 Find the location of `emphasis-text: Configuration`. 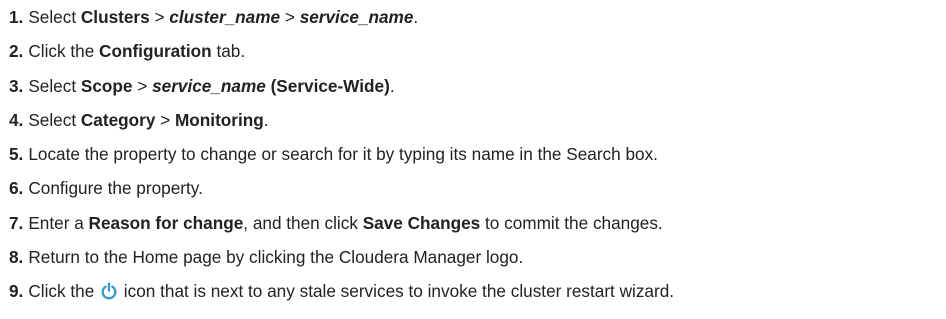

emphasis-text: Configuration is located at coordinates (155, 51).